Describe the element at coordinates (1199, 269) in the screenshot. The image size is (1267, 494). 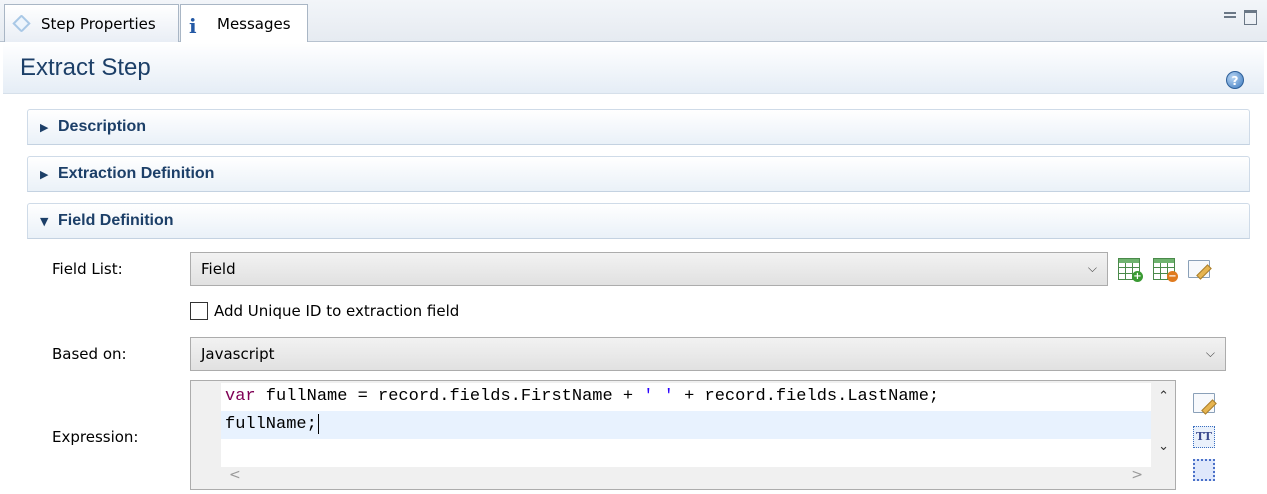
I see `rename-field-icon` at that location.